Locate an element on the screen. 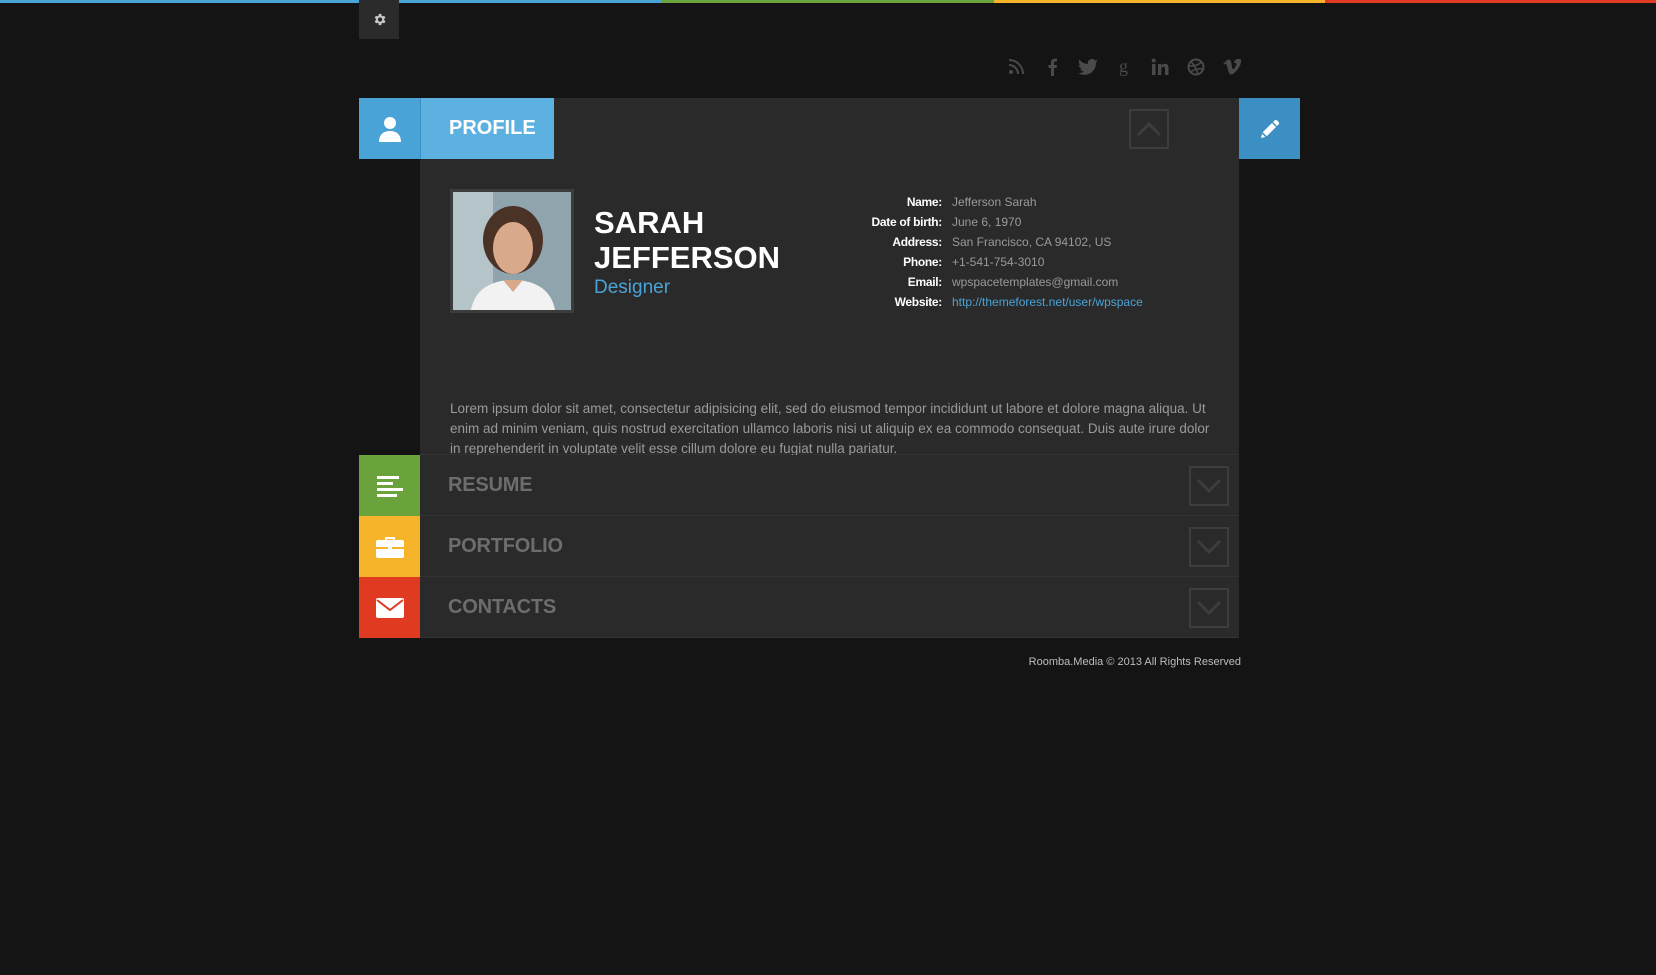 The height and width of the screenshot is (975, 1656). google-plus-icon: g is located at coordinates (1124, 67).